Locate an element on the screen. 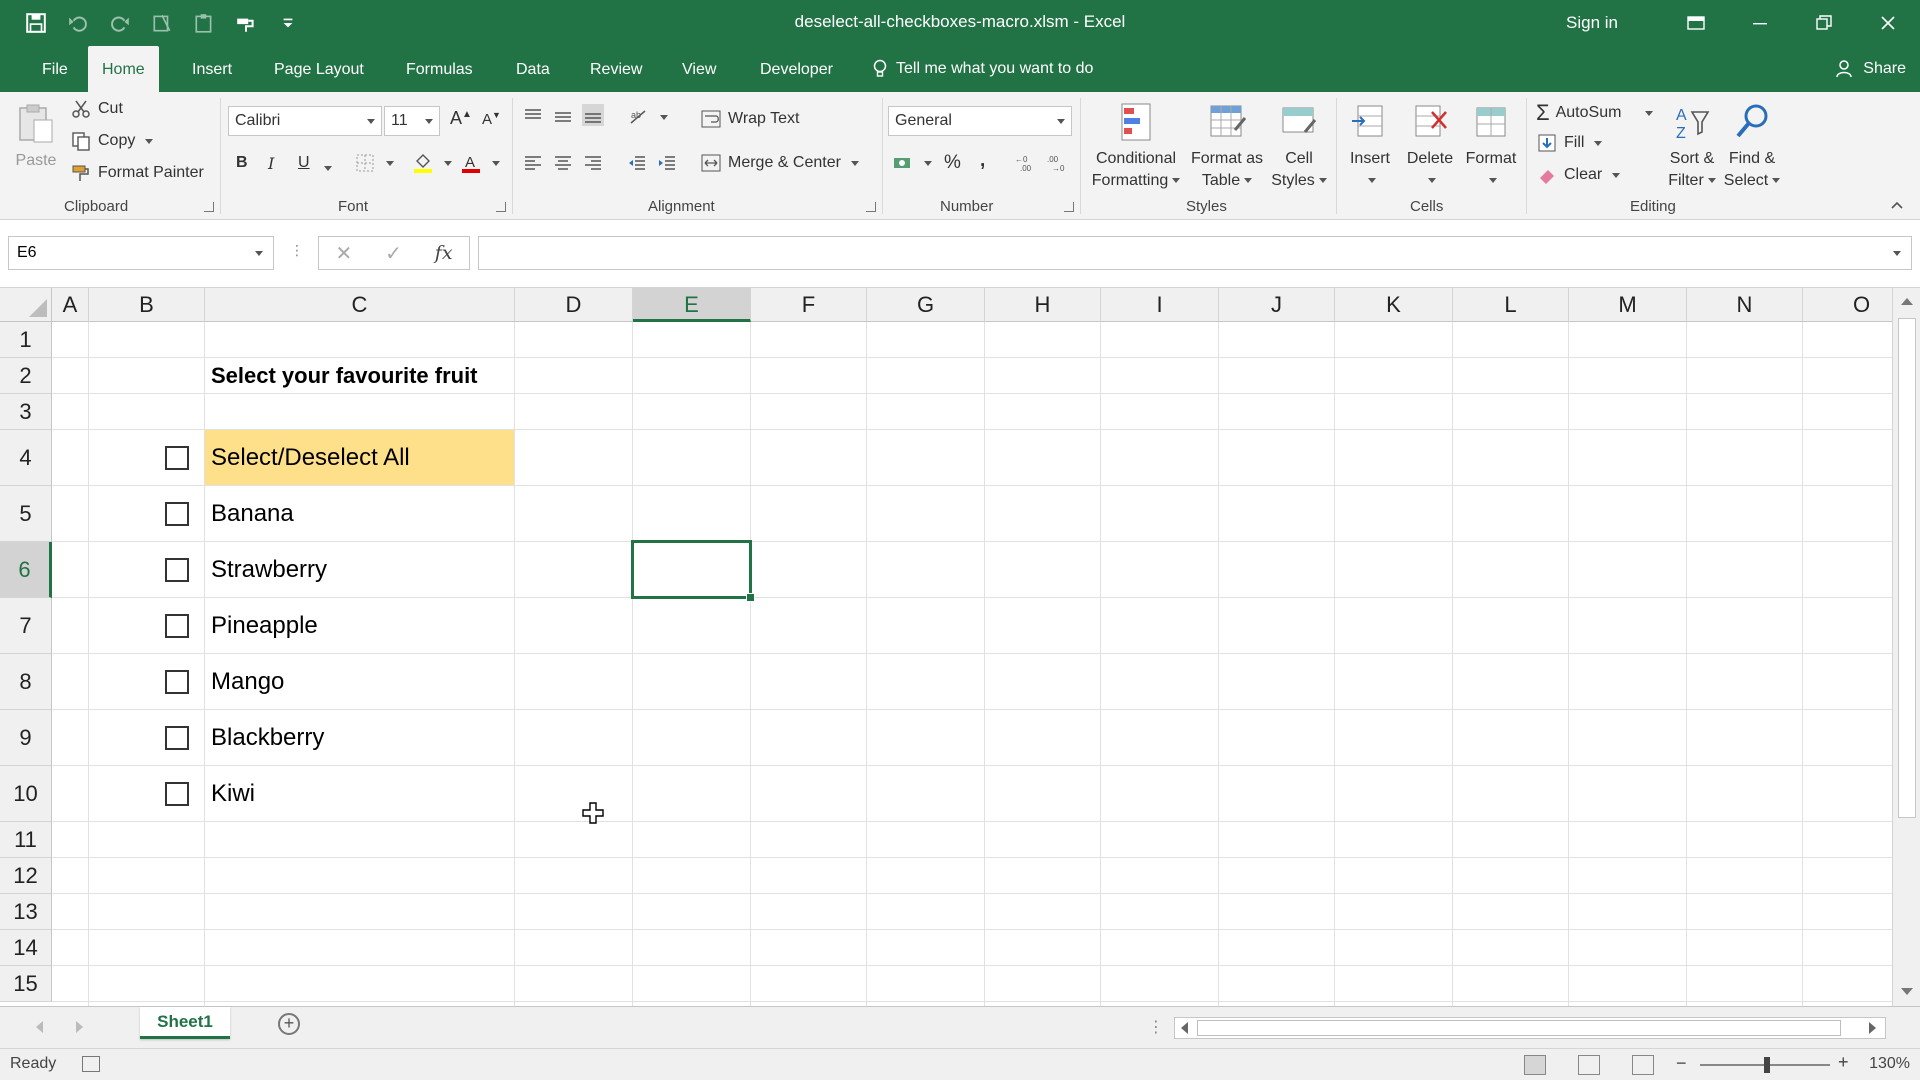 This screenshot has height=1080, width=1920. vertical-scrollbar is located at coordinates (1906, 647).